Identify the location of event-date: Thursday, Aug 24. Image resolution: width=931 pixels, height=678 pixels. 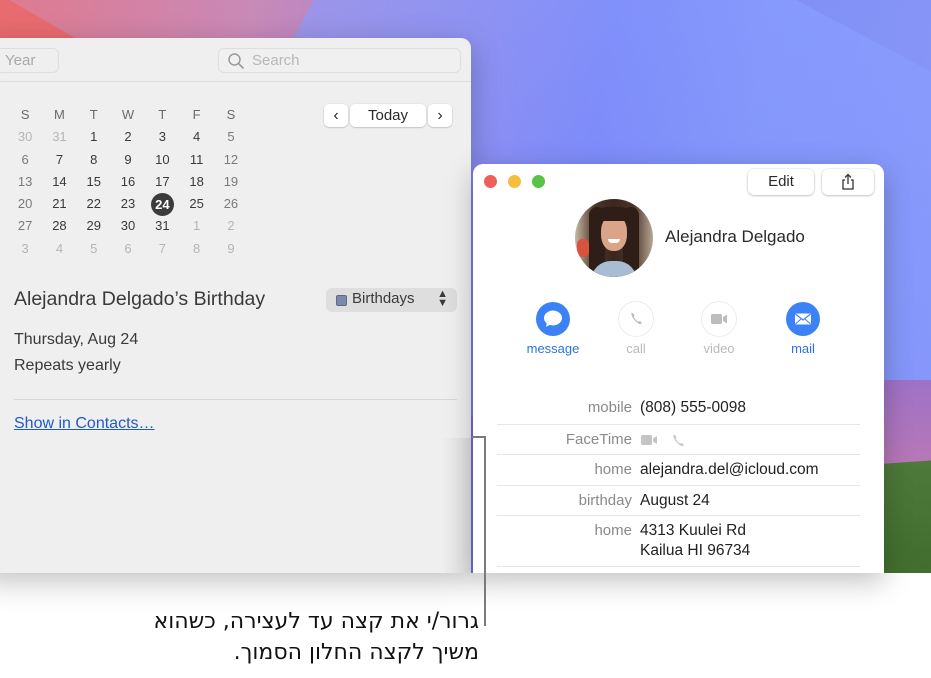
(76, 339).